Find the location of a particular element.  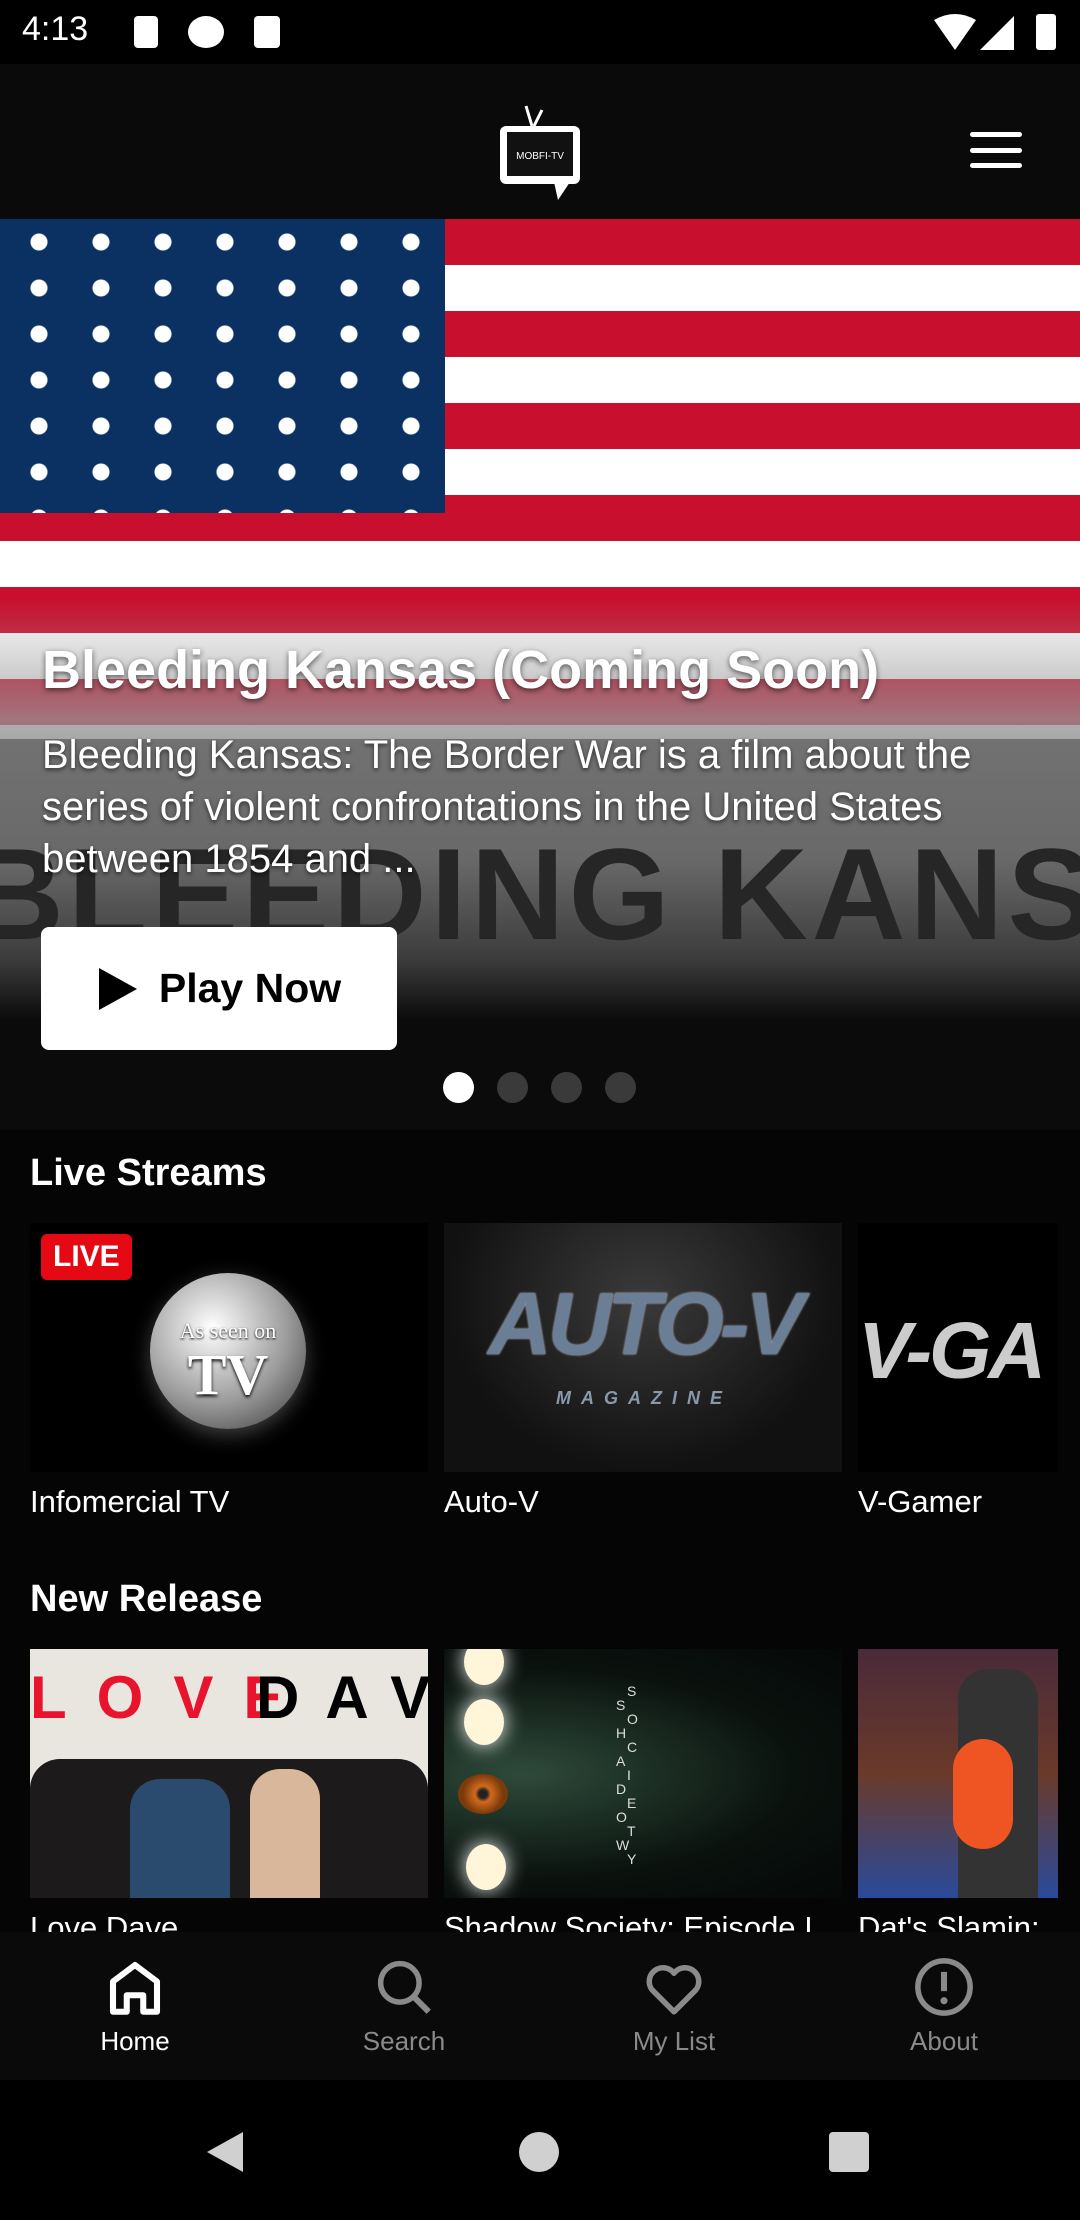

back-icon is located at coordinates (225, 2152).